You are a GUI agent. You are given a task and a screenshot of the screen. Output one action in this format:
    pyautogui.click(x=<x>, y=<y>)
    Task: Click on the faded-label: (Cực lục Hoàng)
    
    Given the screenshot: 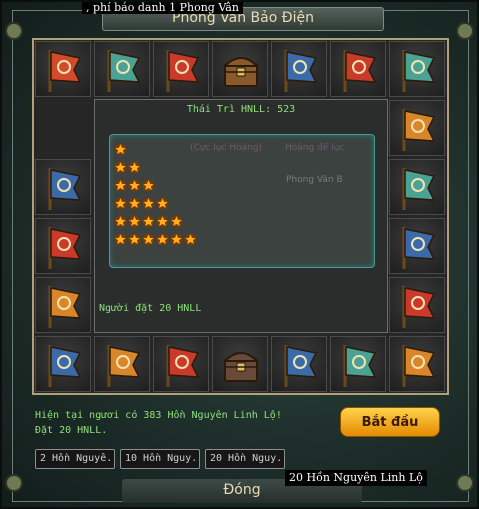 What is the action you would take?
    pyautogui.click(x=226, y=148)
    